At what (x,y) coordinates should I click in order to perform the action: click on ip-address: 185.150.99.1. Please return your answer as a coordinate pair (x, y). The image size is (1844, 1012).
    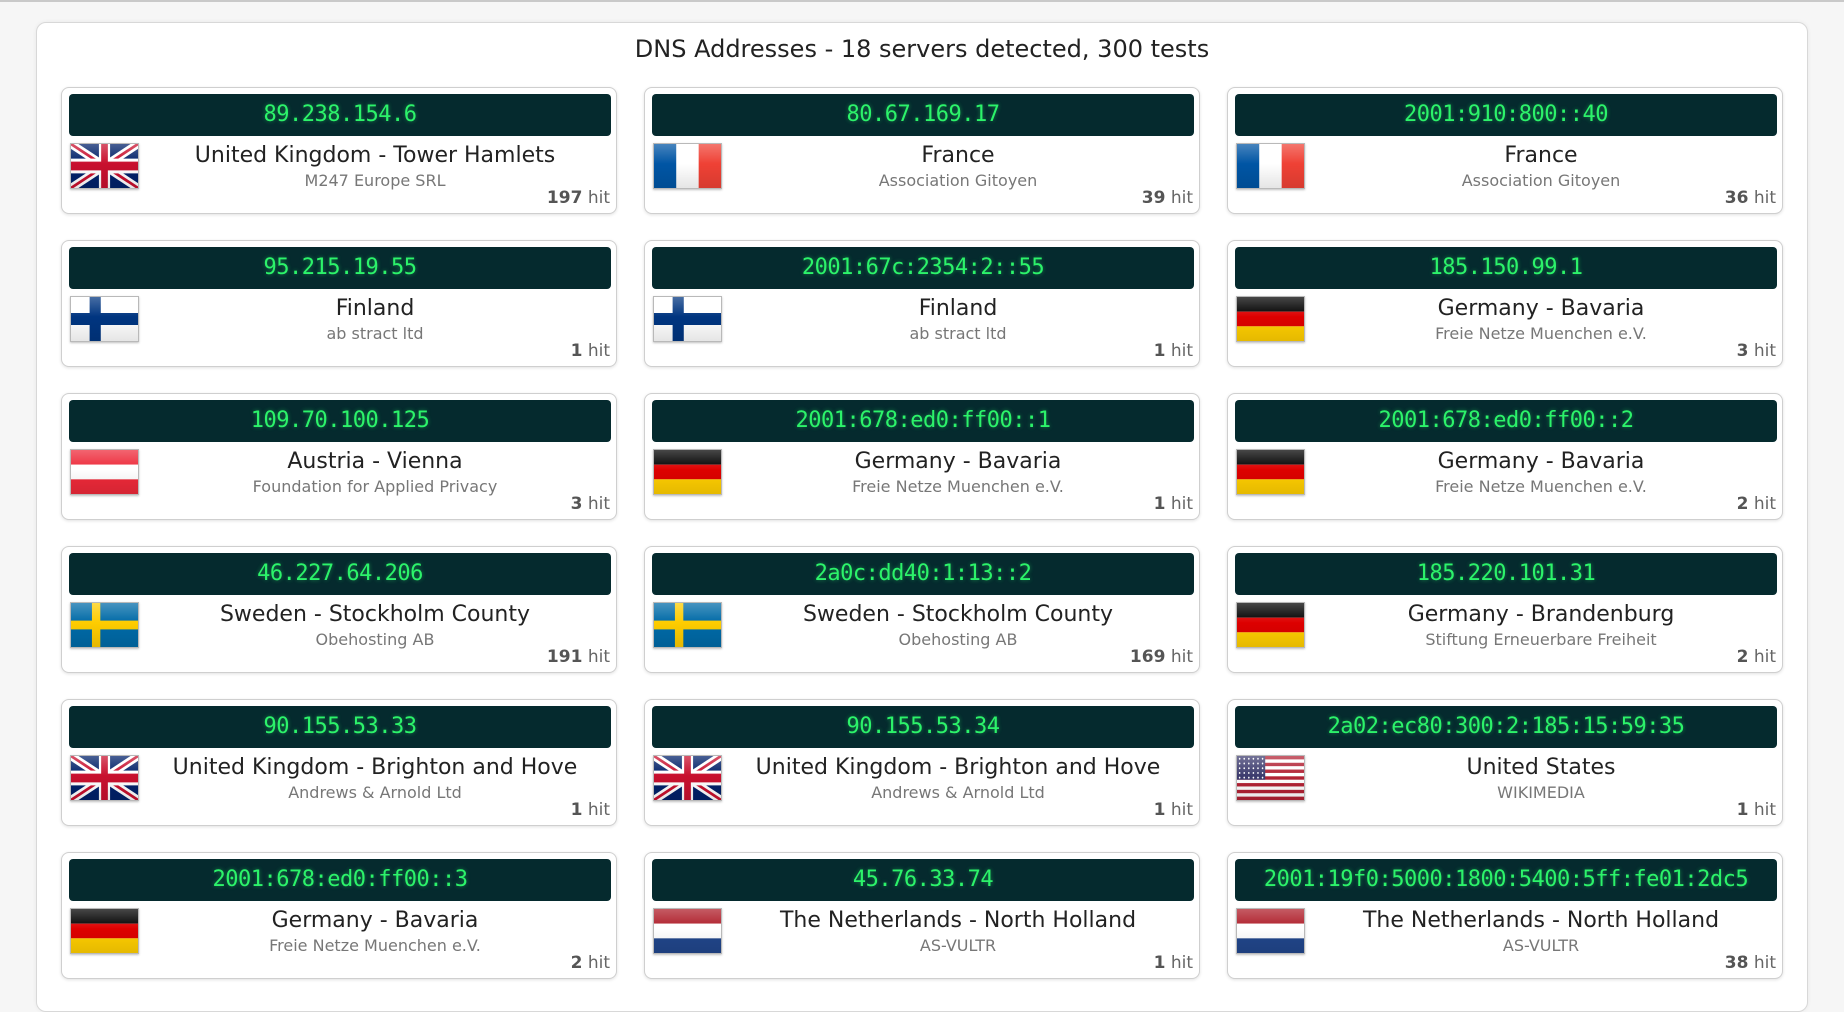
    Looking at the image, I should click on (1506, 268).